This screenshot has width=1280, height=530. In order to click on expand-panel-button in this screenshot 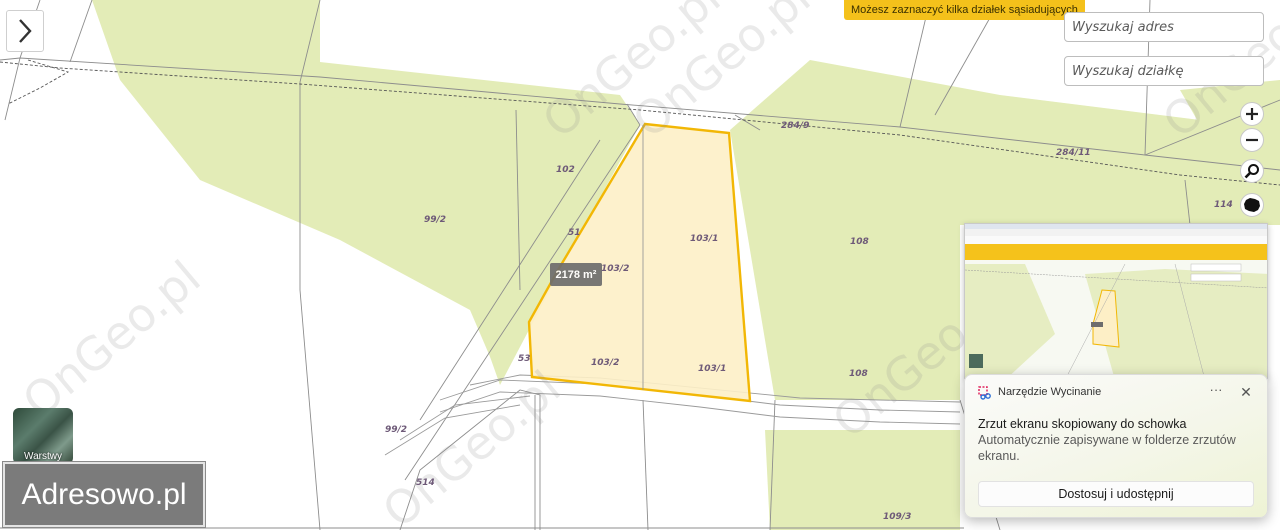, I will do `click(25, 31)`.